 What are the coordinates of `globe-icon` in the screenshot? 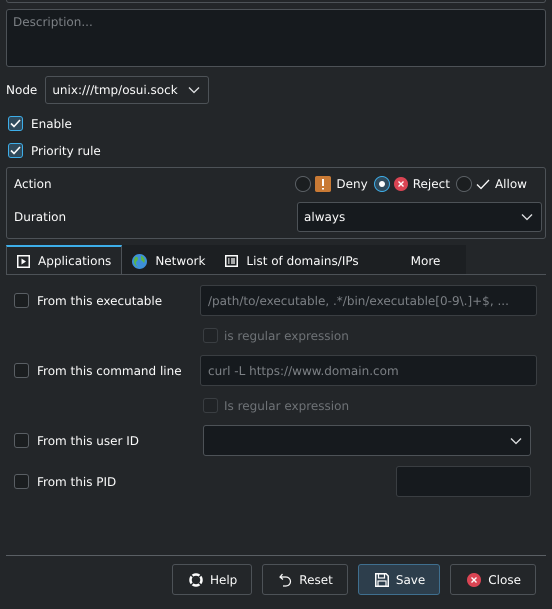 It's located at (140, 261).